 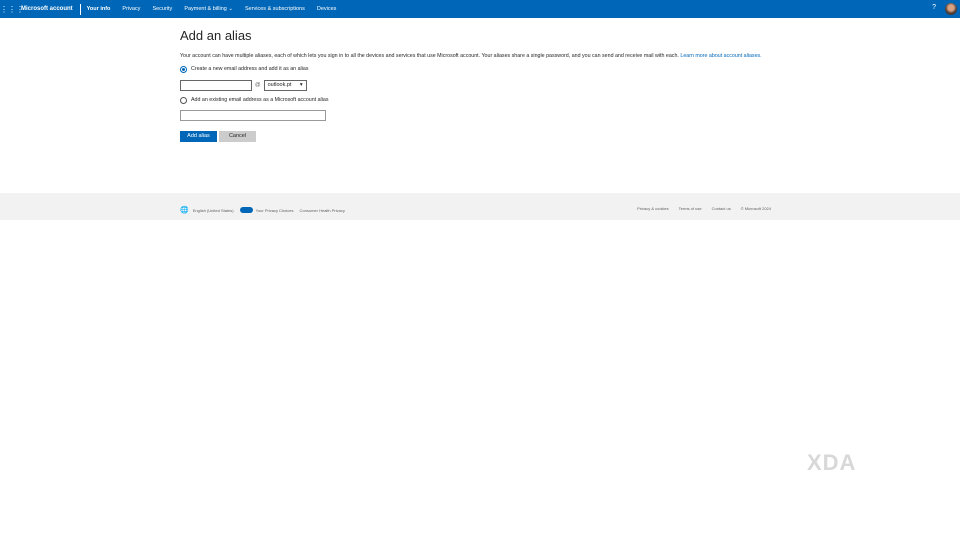 I want to click on nav-payment-billing: Payment & billing ⌄, so click(x=208, y=9).